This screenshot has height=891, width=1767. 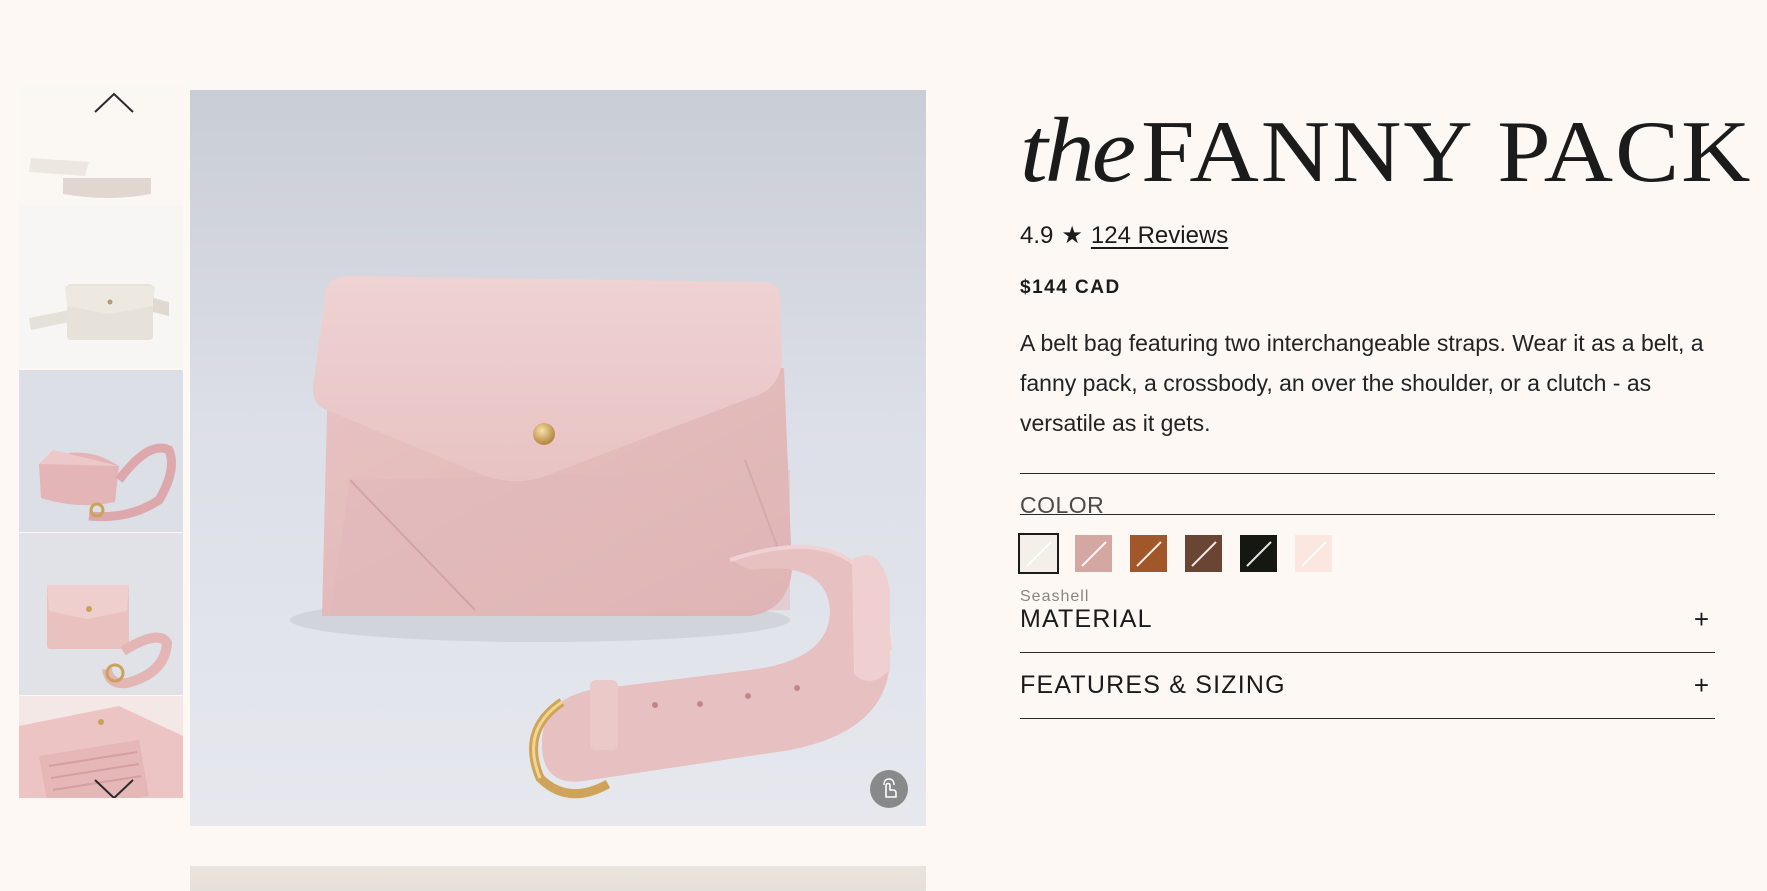 I want to click on accordion-label: MATERIAL, so click(x=1086, y=619).